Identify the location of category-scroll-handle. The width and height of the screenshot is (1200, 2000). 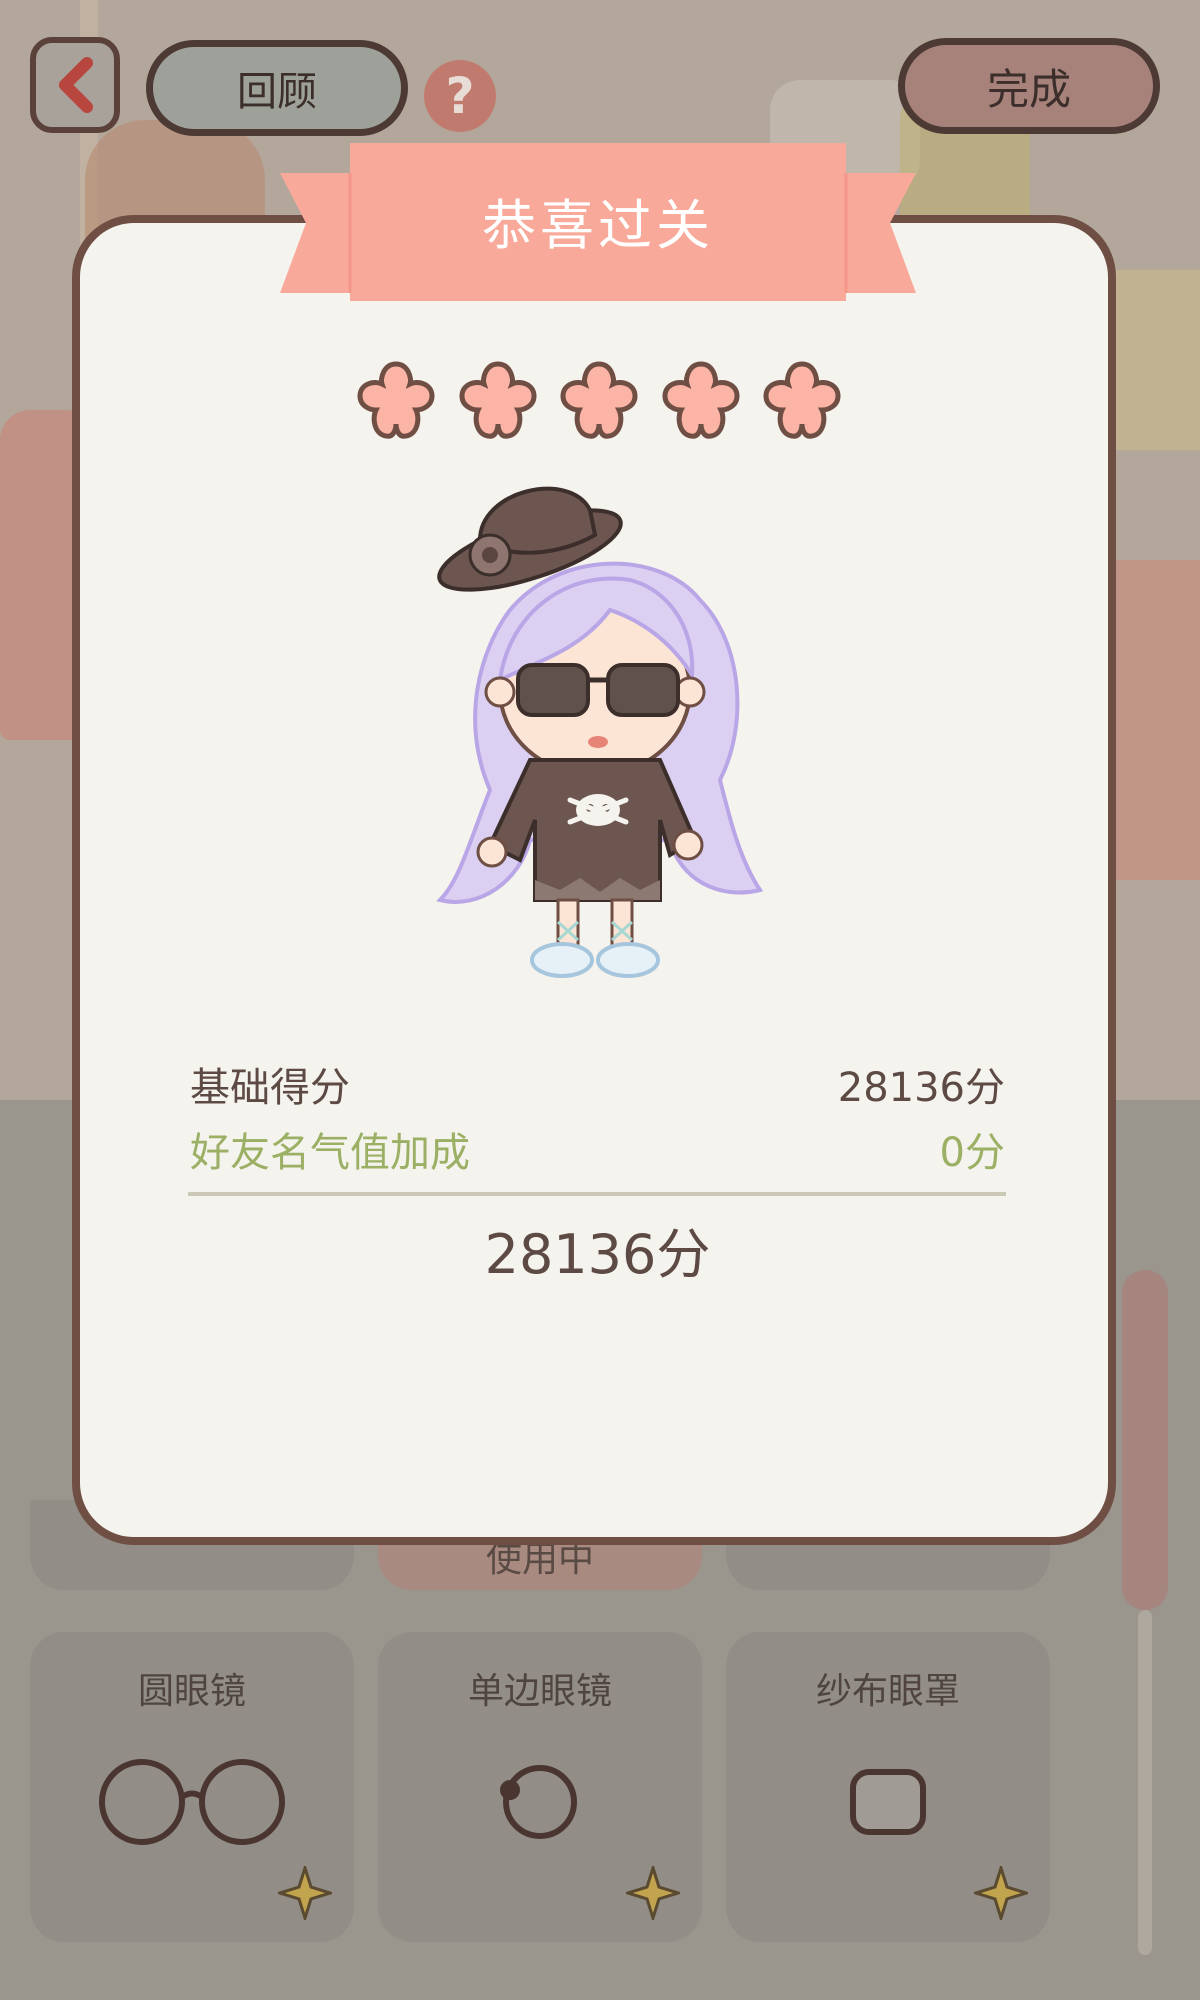
(1145, 1440).